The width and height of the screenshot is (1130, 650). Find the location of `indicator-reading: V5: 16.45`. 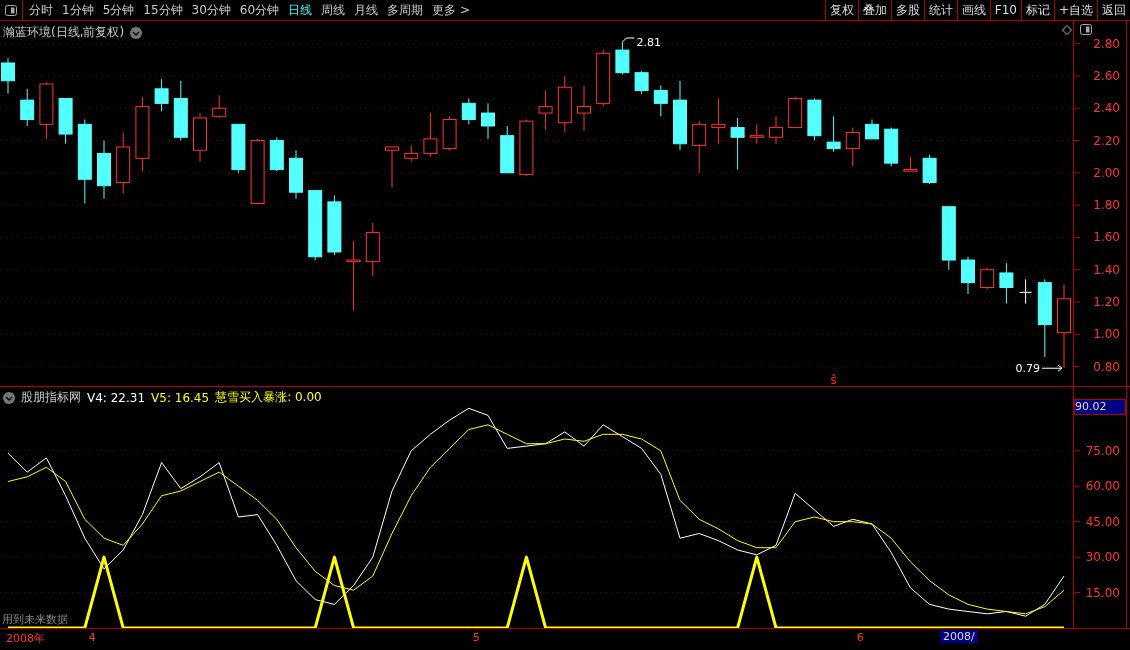

indicator-reading: V5: 16.45 is located at coordinates (180, 397).